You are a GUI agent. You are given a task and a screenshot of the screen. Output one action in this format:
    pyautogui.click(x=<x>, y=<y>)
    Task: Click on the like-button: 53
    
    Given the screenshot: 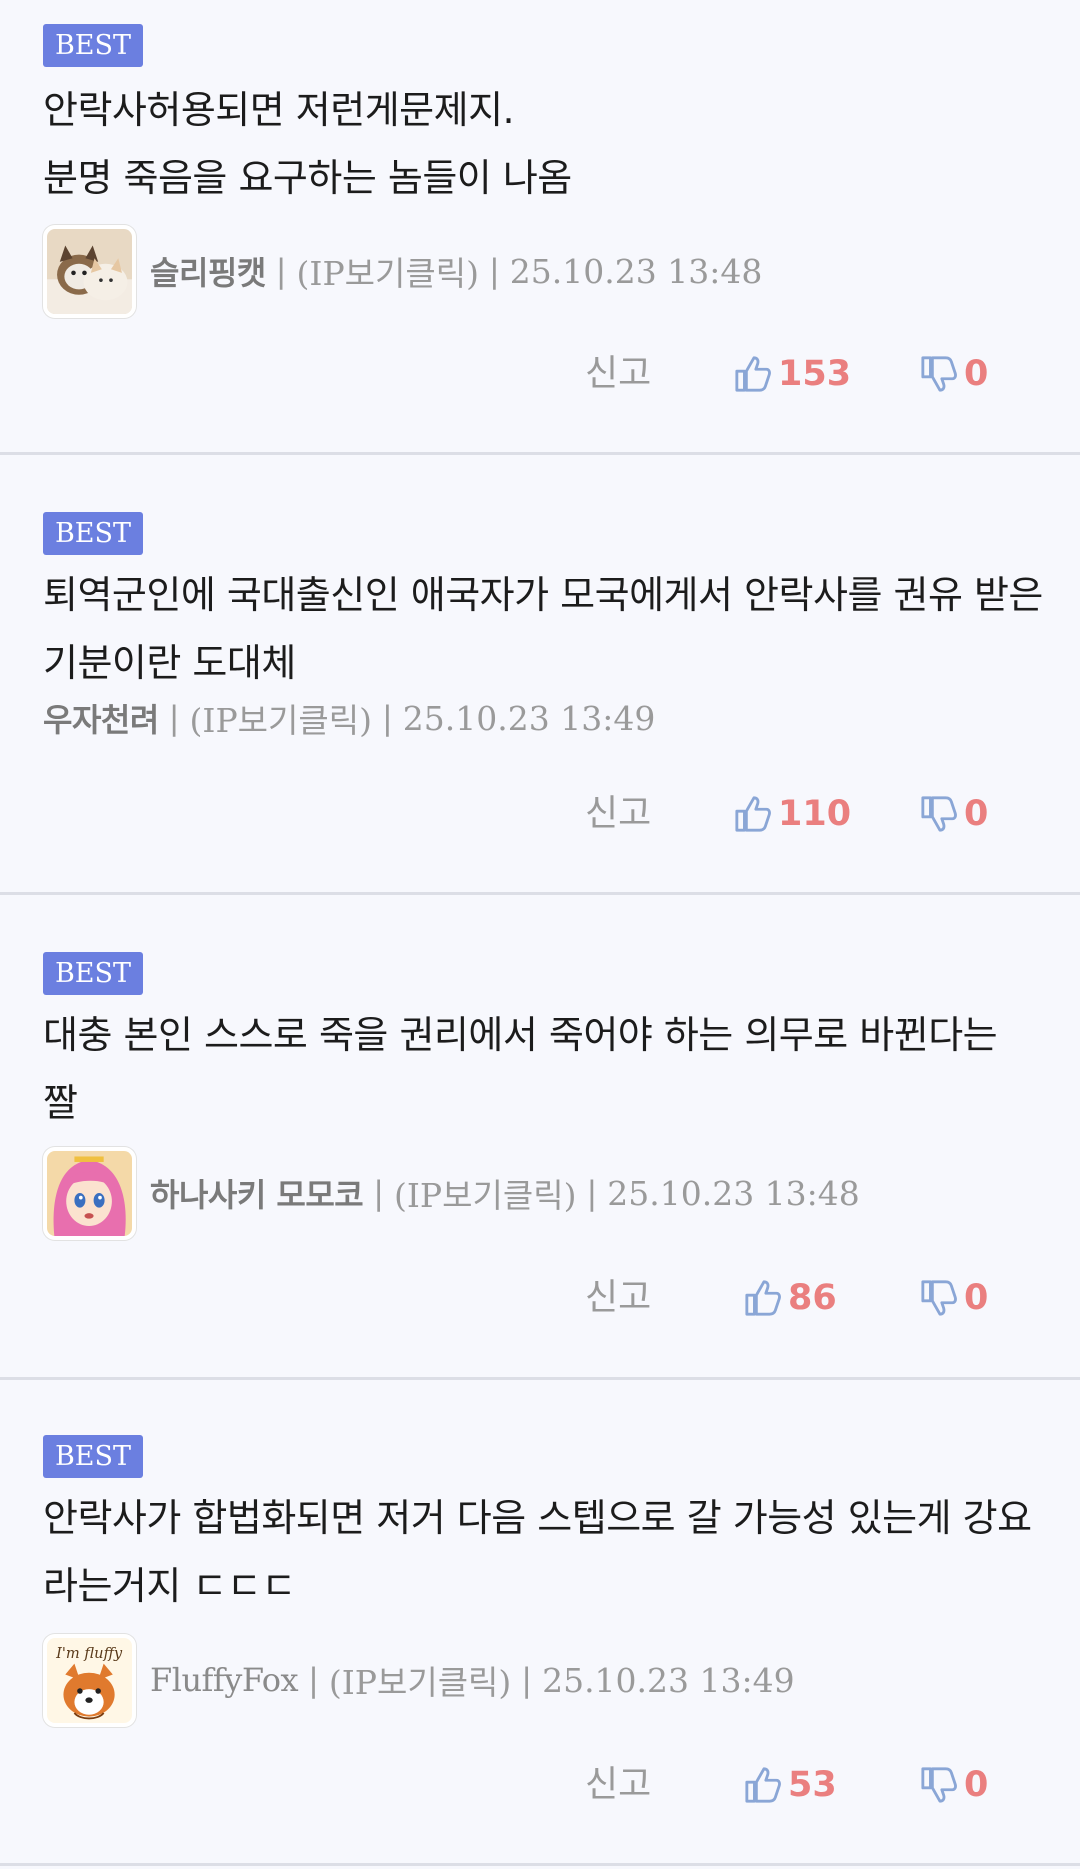 What is the action you would take?
    pyautogui.click(x=790, y=1785)
    